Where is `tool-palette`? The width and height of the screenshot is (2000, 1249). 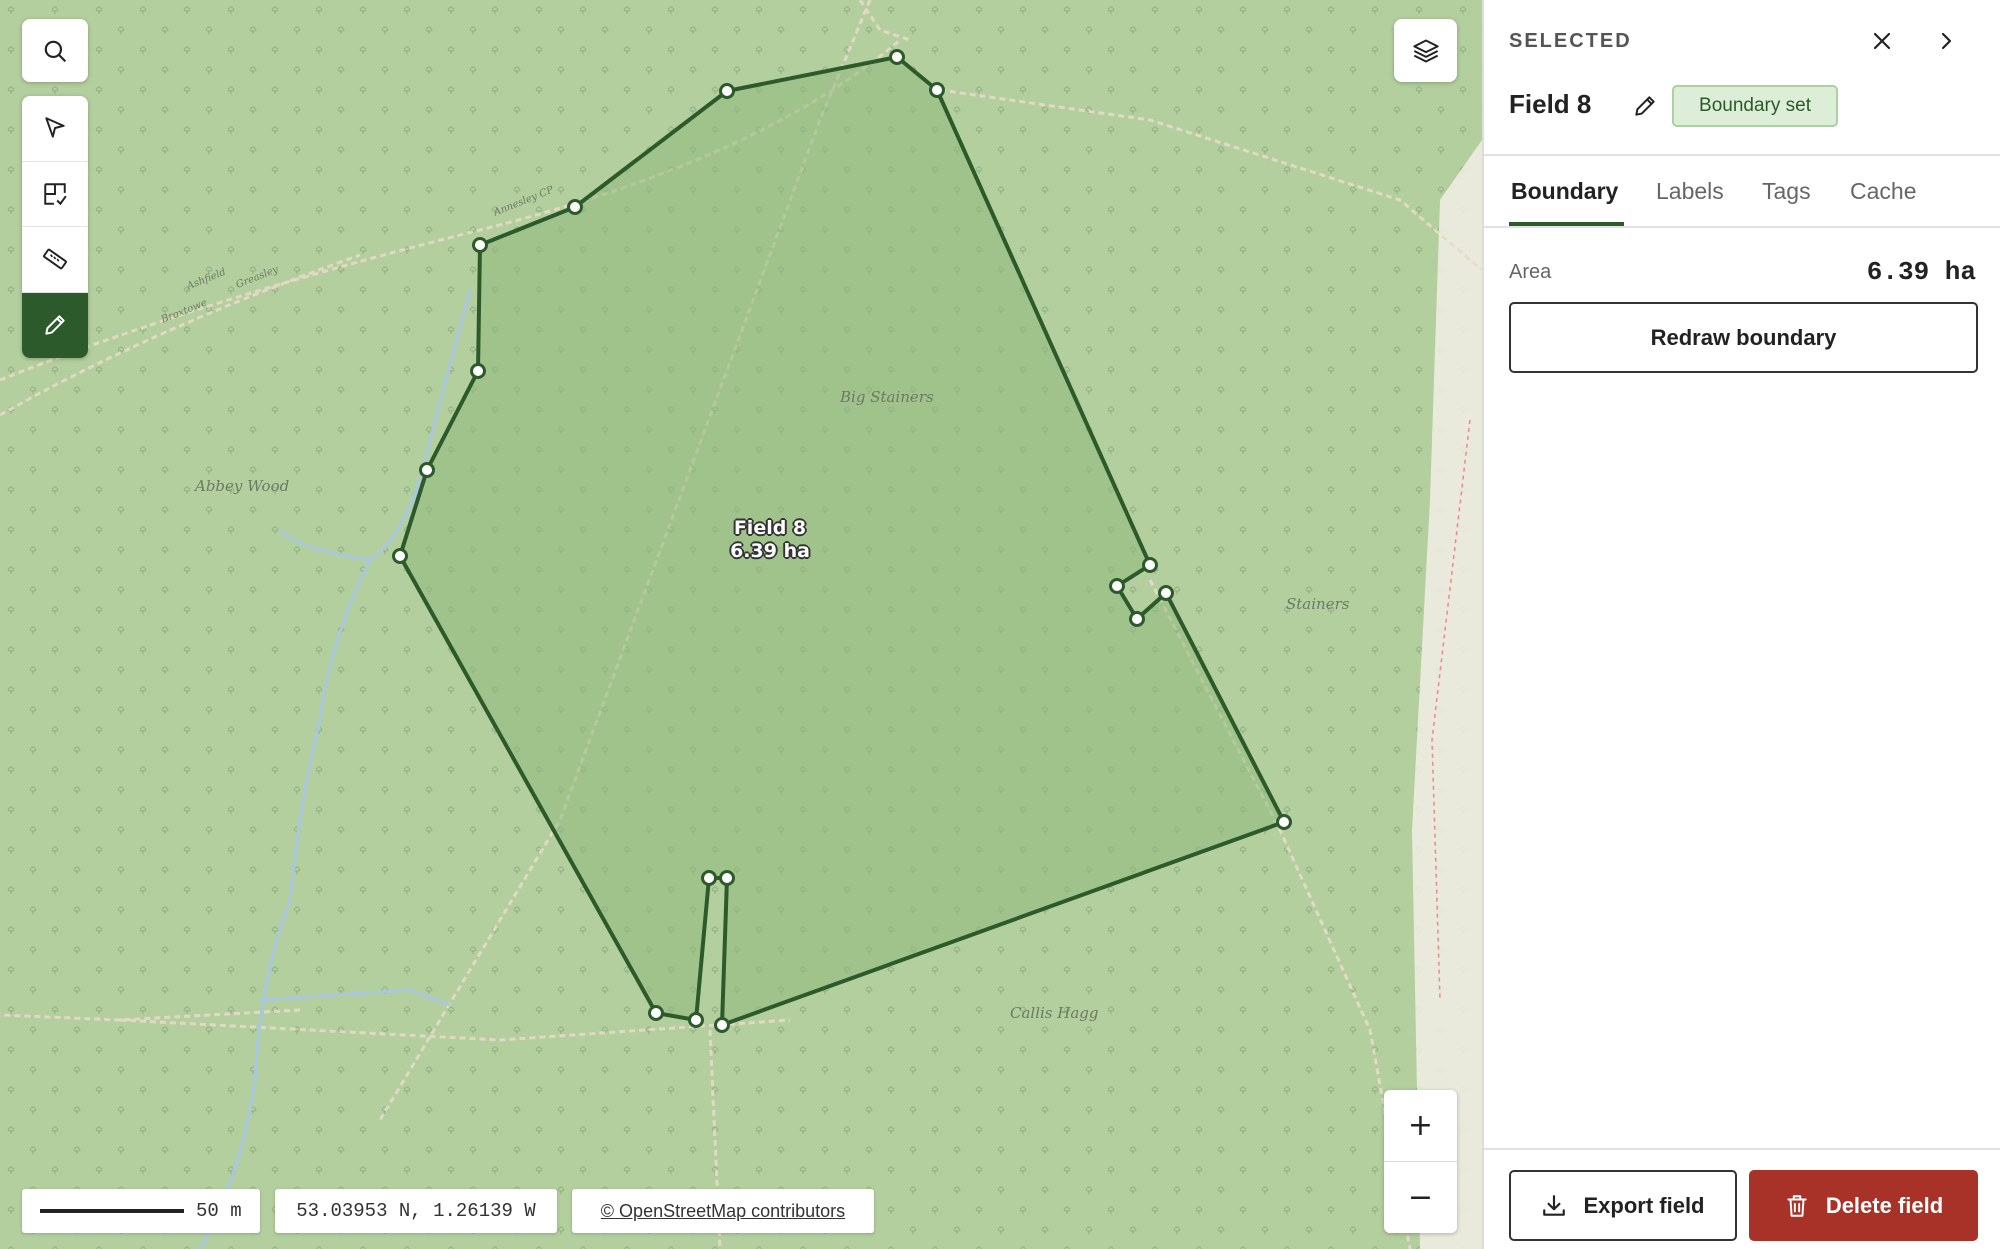
tool-palette is located at coordinates (55, 227).